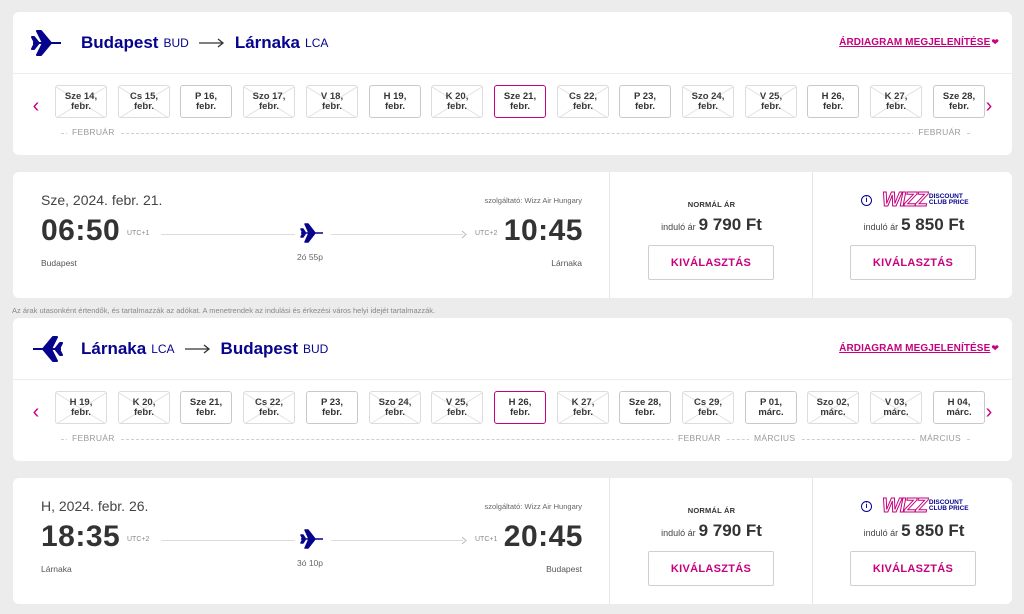 Image resolution: width=1024 pixels, height=614 pixels. Describe the element at coordinates (515, 133) in the screenshot. I see `month-indicator: FEBRUÁR FEBRUÁR` at that location.